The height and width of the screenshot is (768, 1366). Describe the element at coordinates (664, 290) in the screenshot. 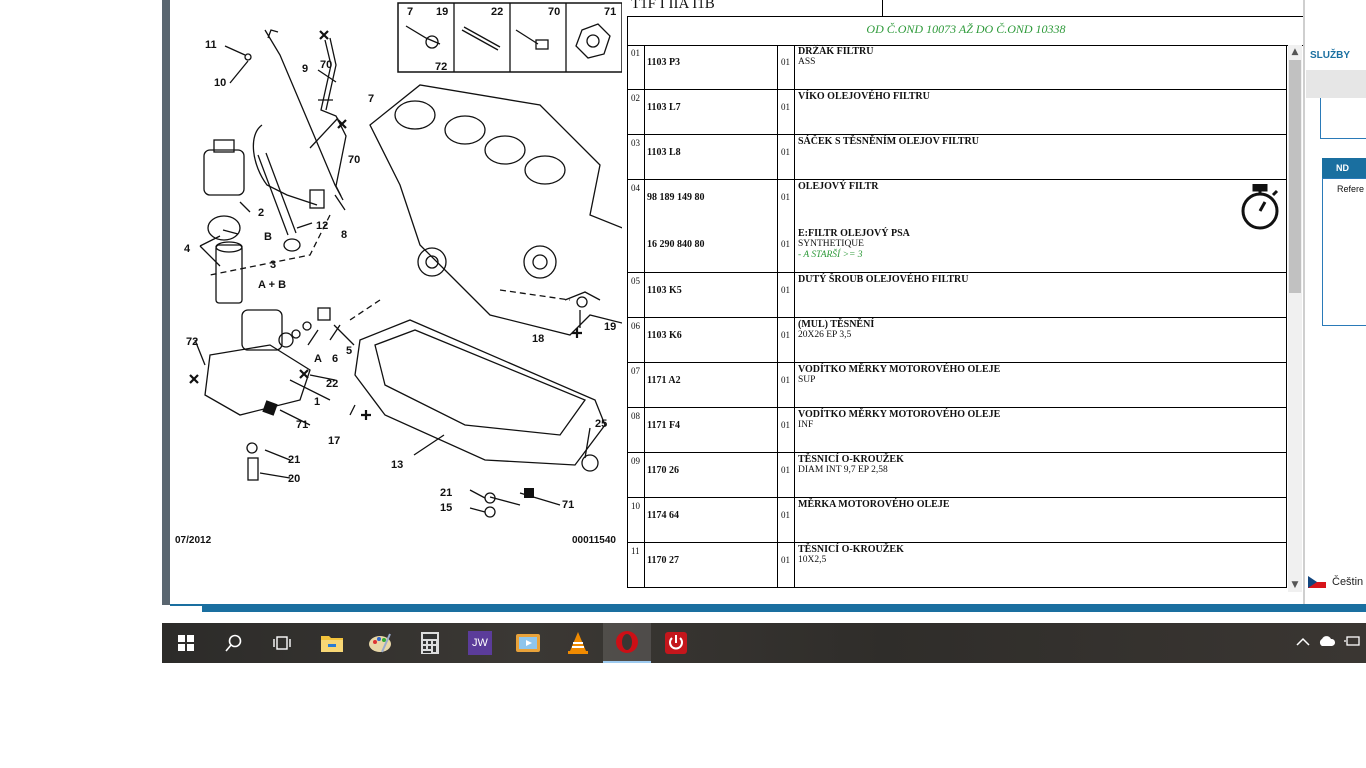

I see `part-reference: 1103 K5` at that location.